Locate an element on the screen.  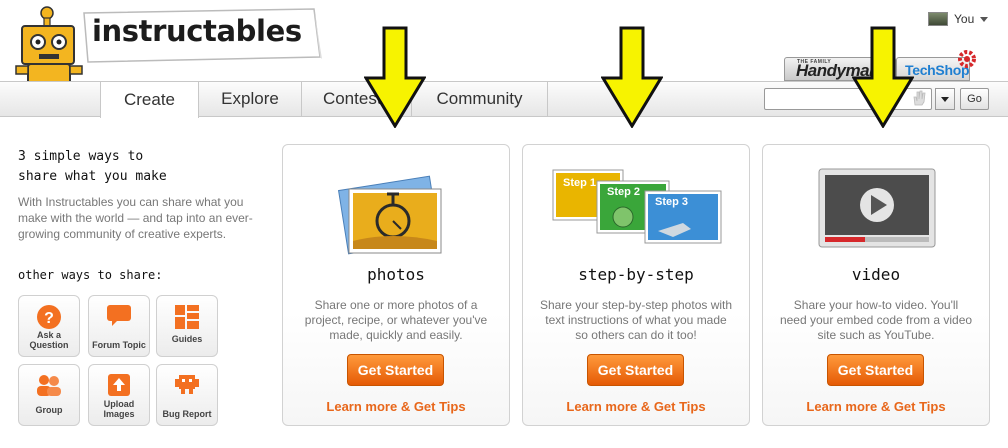
group-button: Group is located at coordinates (49, 395).